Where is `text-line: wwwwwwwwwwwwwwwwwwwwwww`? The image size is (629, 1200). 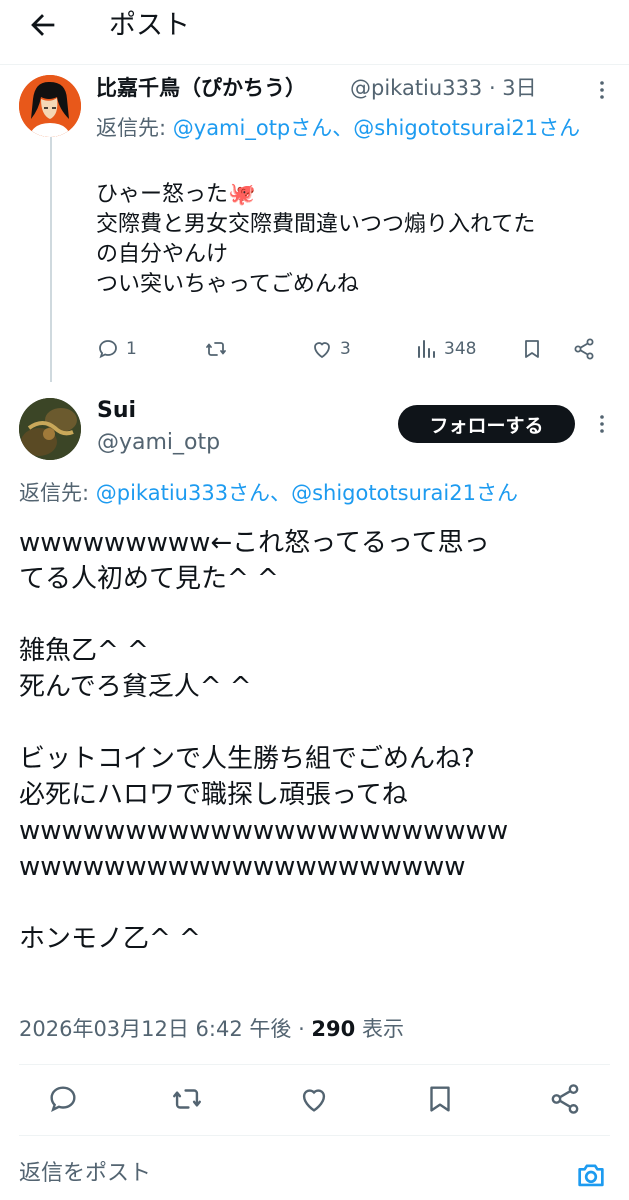
text-line: wwwwwwwwwwwwwwwwwwwwwww is located at coordinates (264, 831).